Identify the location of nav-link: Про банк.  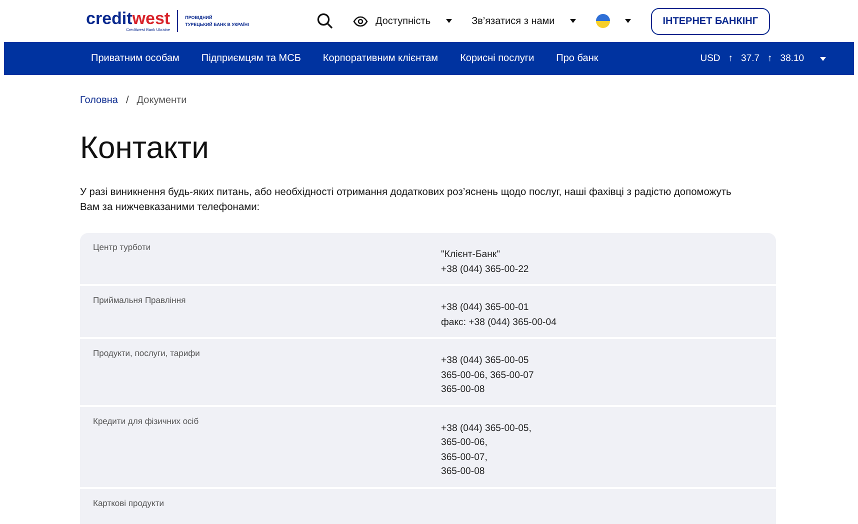
(577, 58).